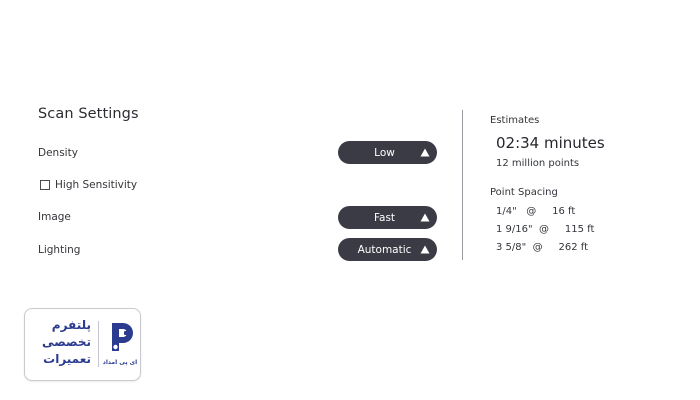 Image resolution: width=700 pixels, height=400 pixels. What do you see at coordinates (550, 143) in the screenshot?
I see `time-estimate: 02:34 minutes` at bounding box center [550, 143].